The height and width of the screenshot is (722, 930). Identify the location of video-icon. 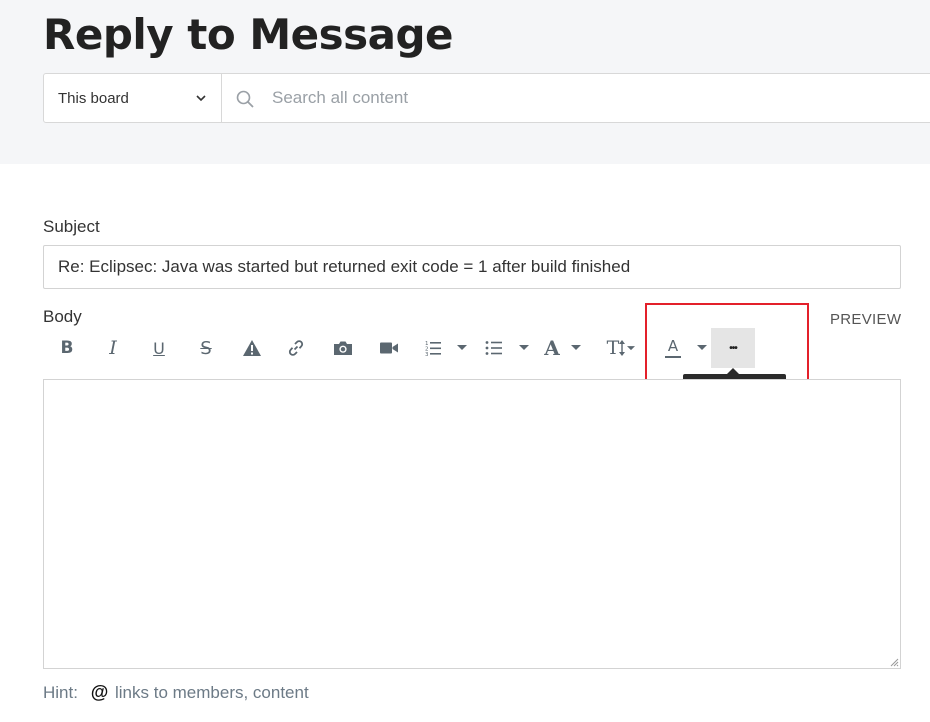
(389, 348).